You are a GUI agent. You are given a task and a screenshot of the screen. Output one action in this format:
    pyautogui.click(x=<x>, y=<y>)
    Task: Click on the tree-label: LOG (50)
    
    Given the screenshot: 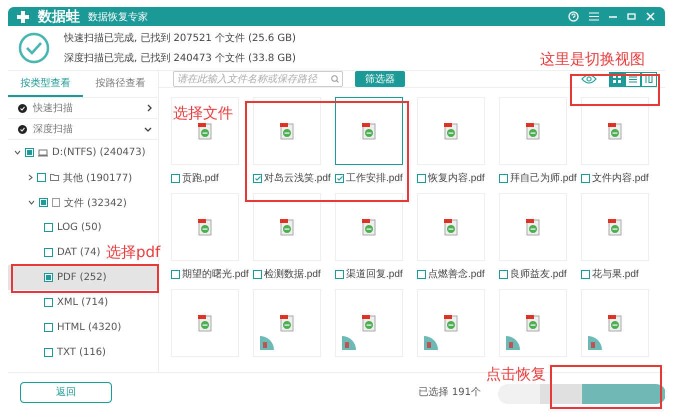 What is the action you would take?
    pyautogui.click(x=79, y=227)
    